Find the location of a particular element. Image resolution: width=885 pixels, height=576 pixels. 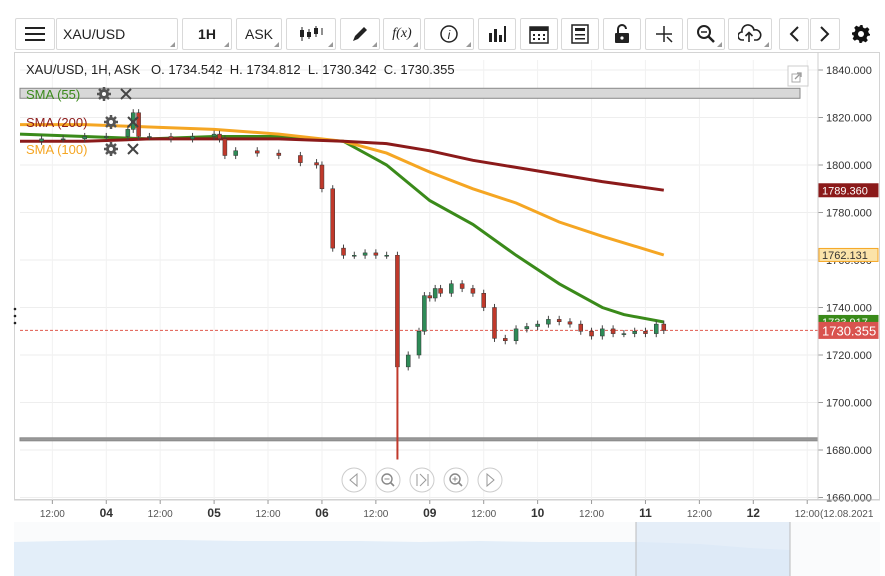

indicator-label: SMA (100) is located at coordinates (57, 149).